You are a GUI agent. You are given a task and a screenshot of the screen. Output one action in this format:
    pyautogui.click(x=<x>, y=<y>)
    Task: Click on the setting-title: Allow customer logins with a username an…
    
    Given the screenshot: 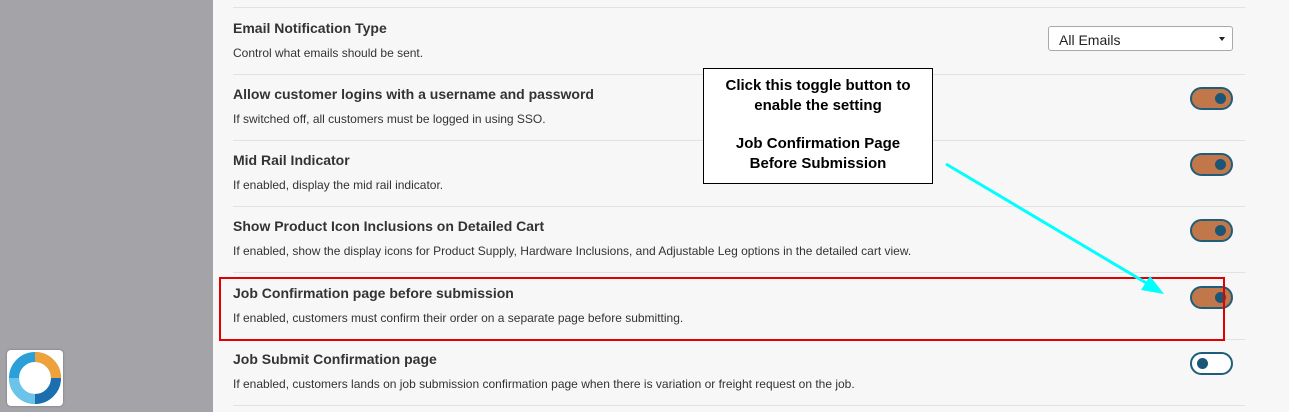 What is the action you would take?
    pyautogui.click(x=413, y=94)
    